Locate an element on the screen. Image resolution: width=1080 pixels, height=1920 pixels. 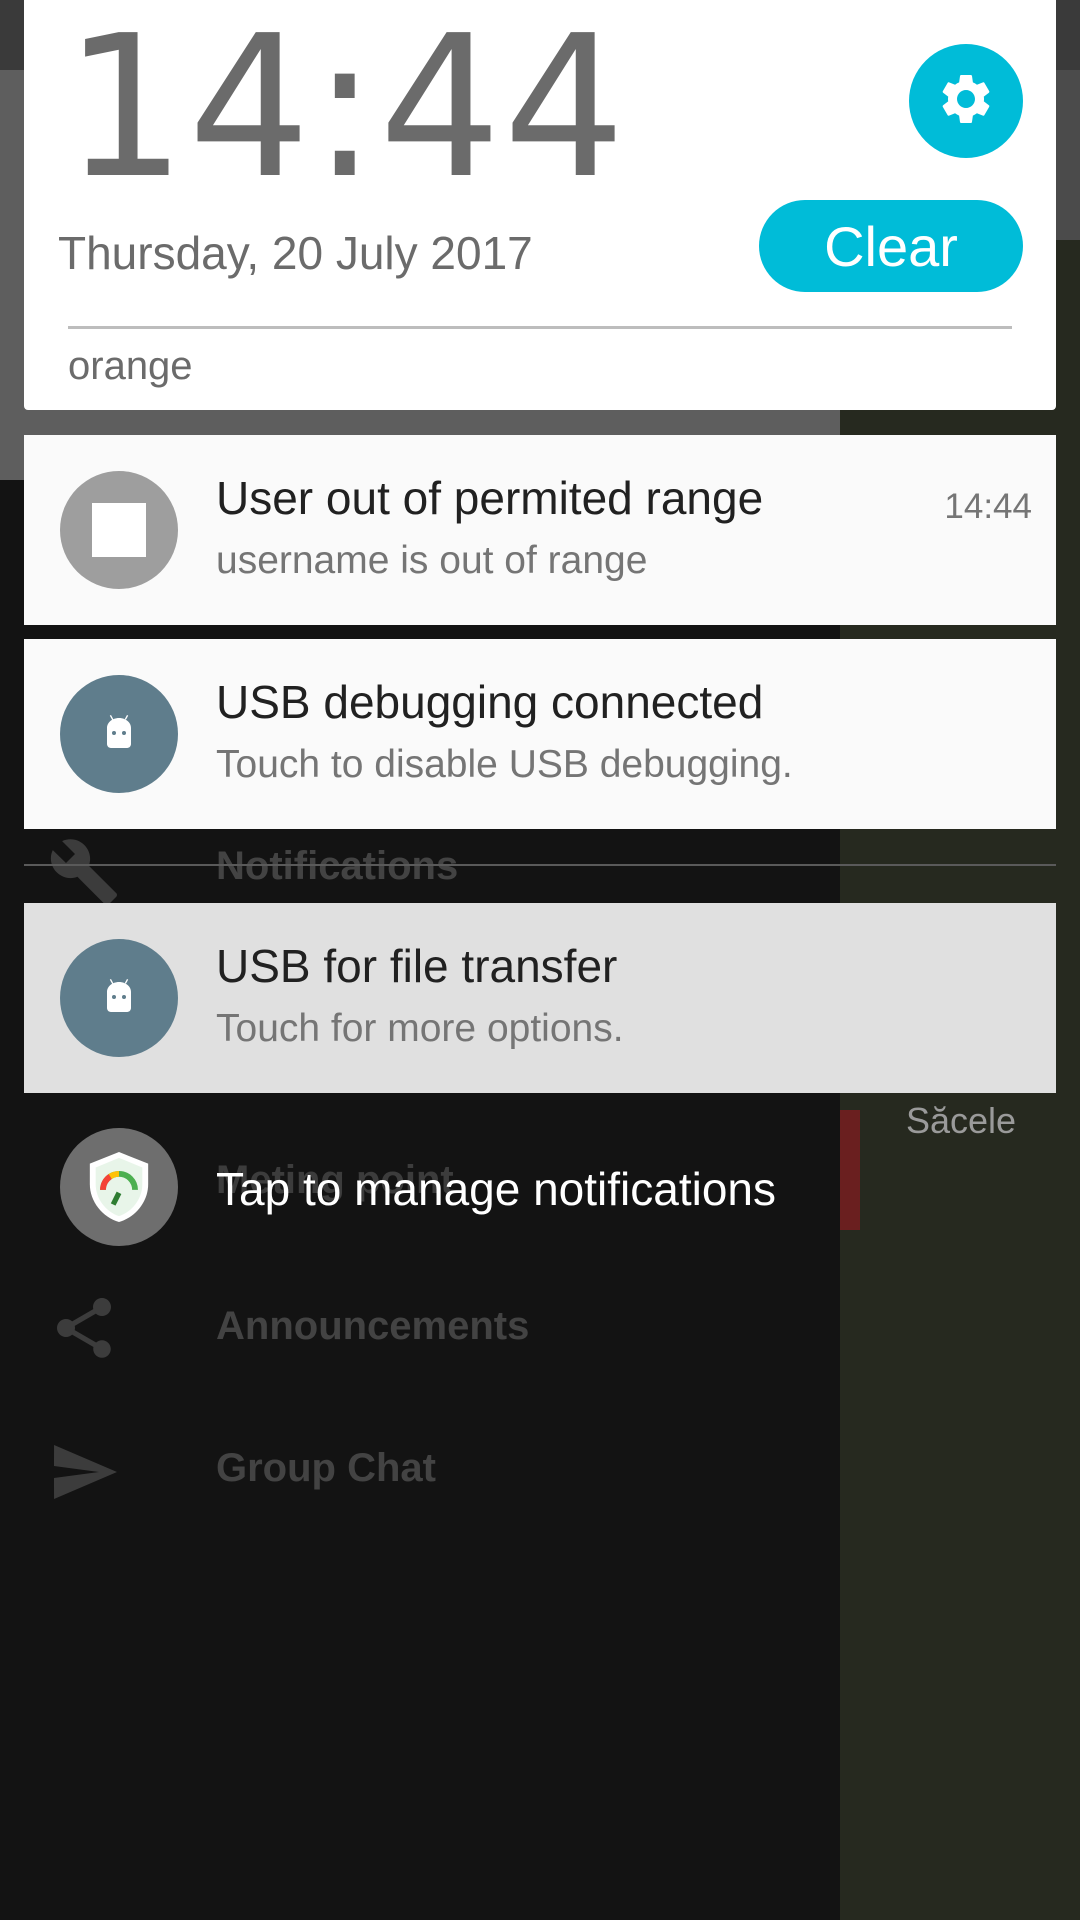
clear-all-button: Clear is located at coordinates (891, 246).